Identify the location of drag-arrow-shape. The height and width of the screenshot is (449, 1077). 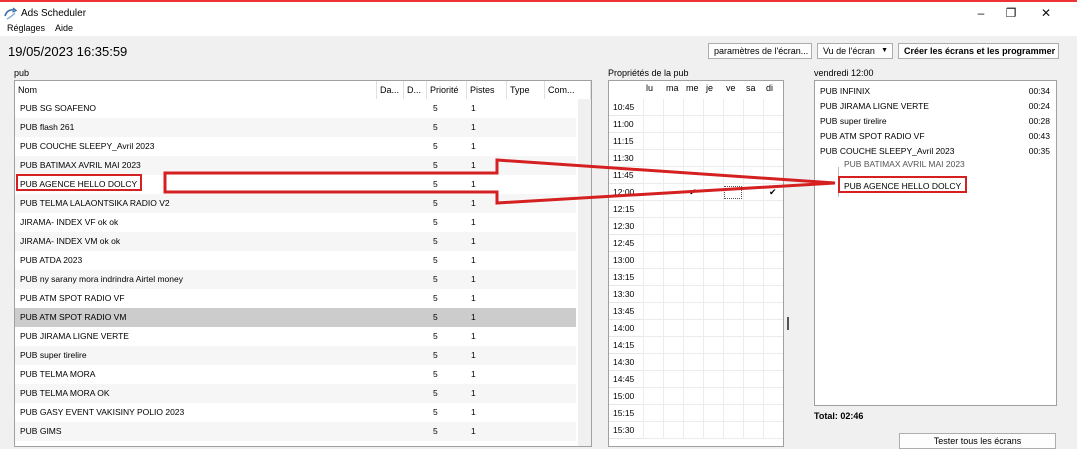
(499, 181).